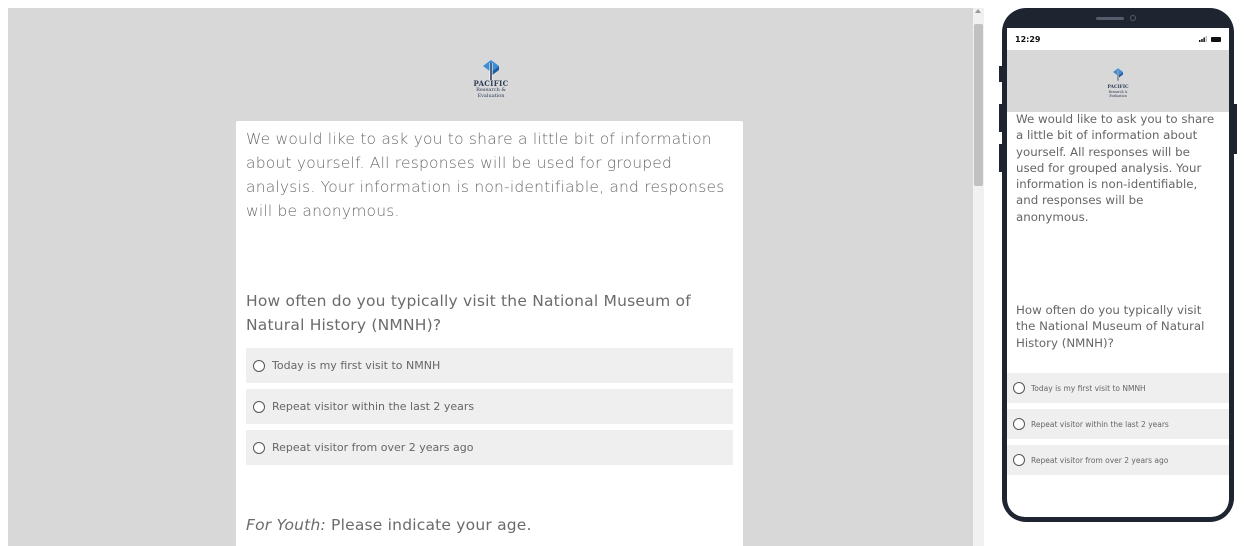 The image size is (1244, 546). I want to click on logo-line-1: PACIFIC, so click(491, 83).